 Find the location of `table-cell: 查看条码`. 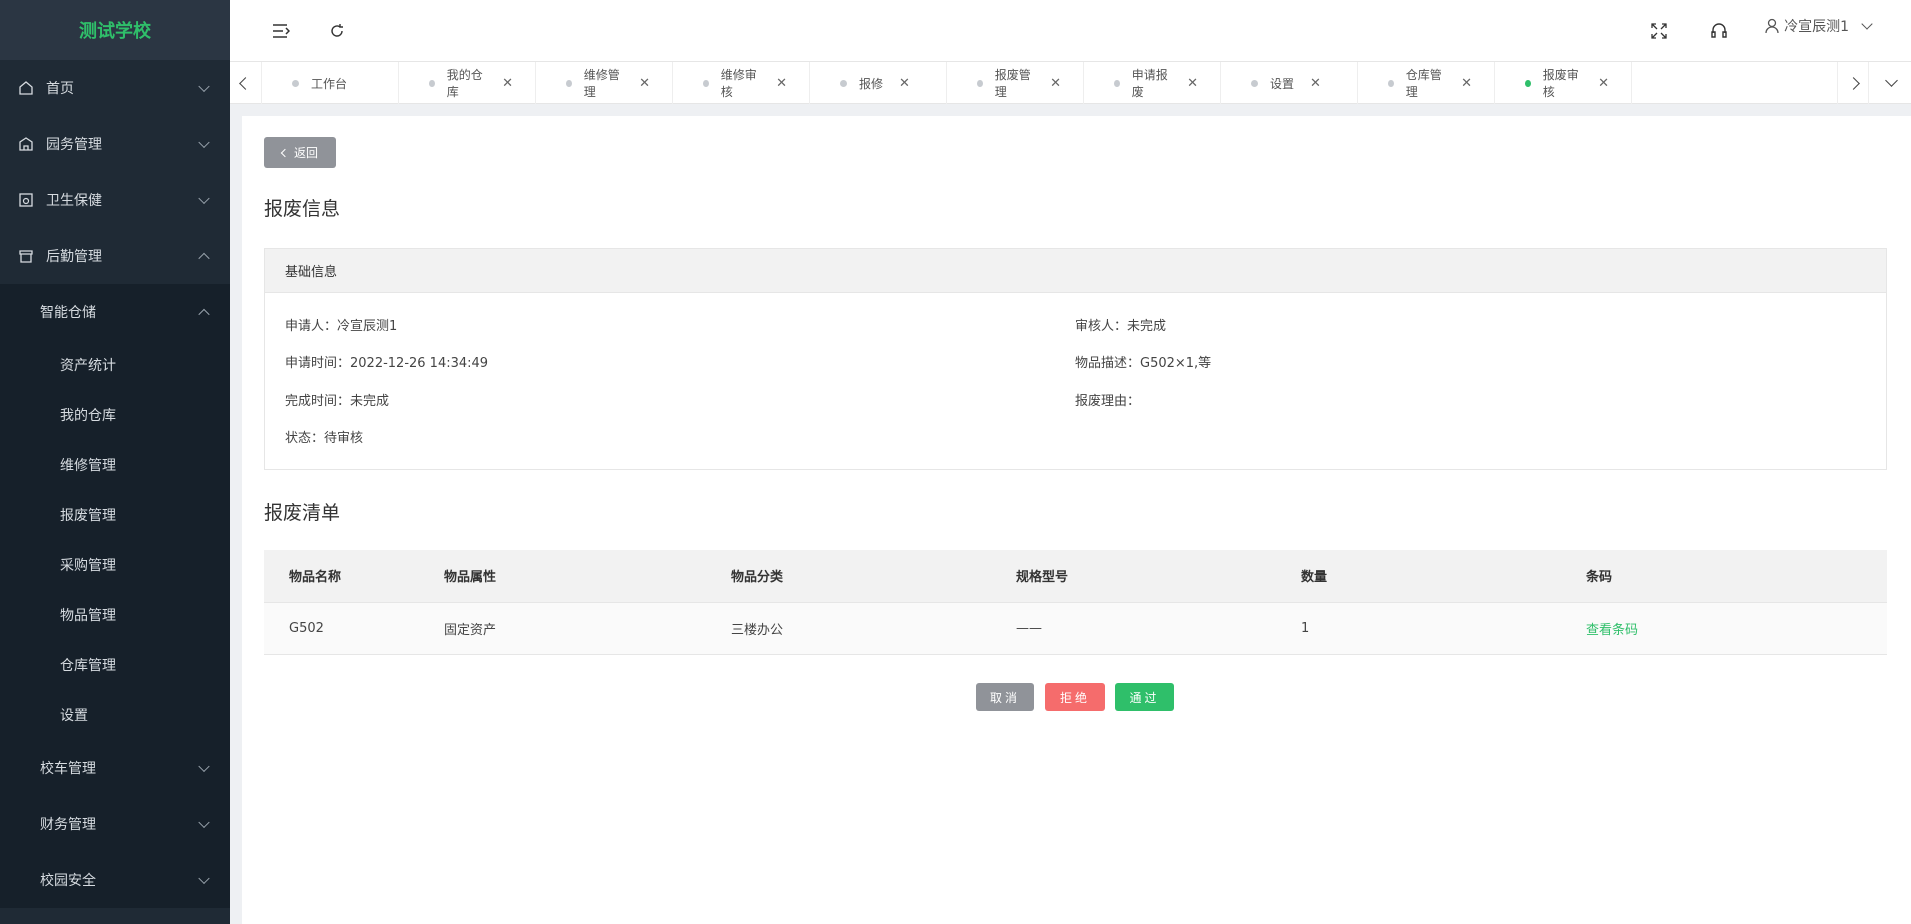

table-cell: 查看条码 is located at coordinates (1736, 628).